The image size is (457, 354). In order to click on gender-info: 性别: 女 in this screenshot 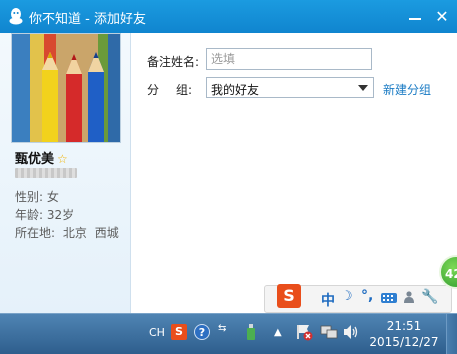, I will do `click(37, 197)`.